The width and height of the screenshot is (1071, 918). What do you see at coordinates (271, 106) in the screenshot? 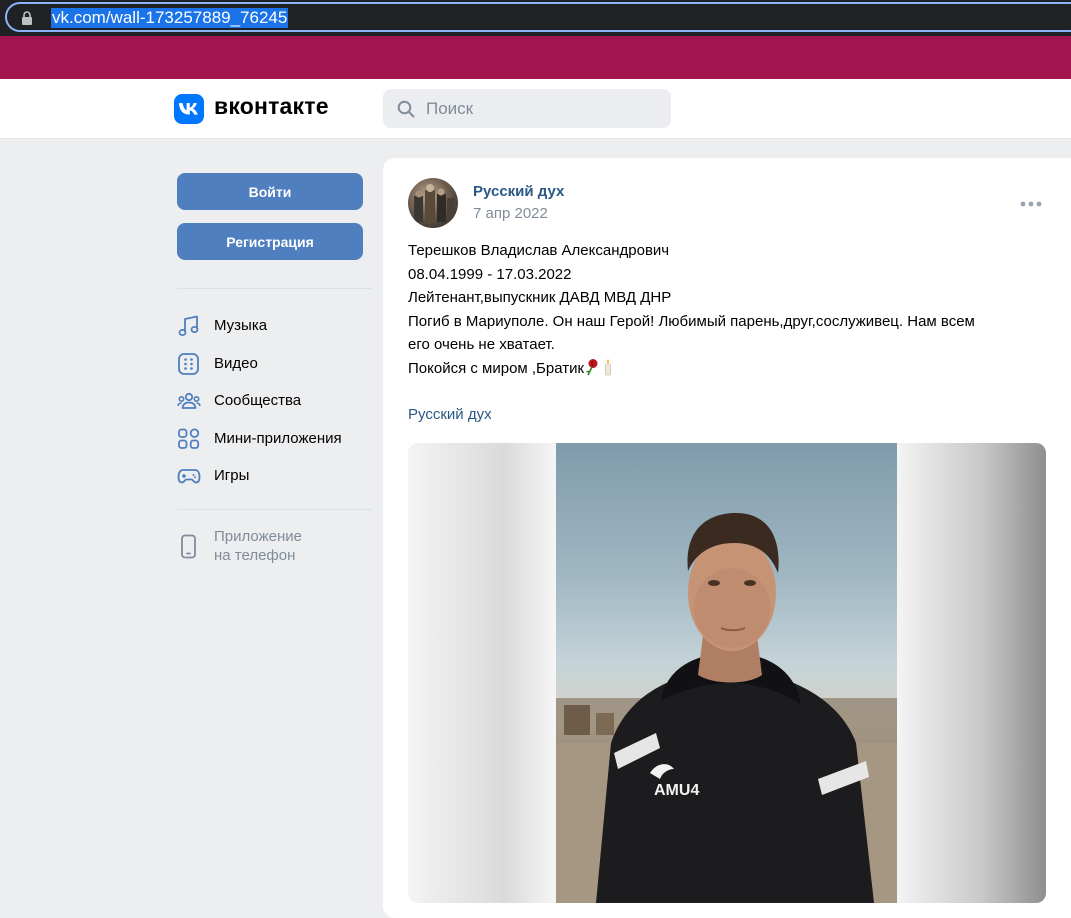
I see `vk-wordmark: вконтакте` at bounding box center [271, 106].